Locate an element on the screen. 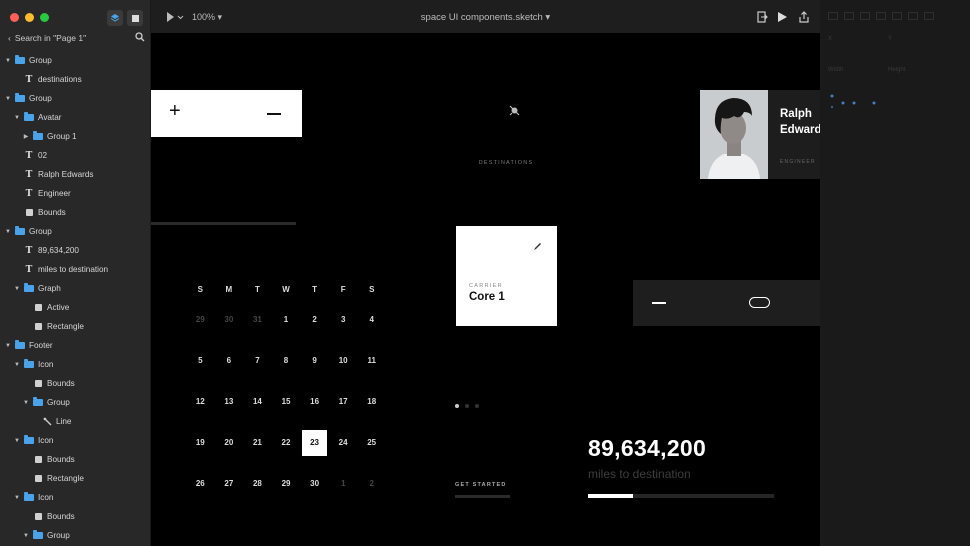 The width and height of the screenshot is (970, 546). calendar-day: 15 is located at coordinates (286, 401).